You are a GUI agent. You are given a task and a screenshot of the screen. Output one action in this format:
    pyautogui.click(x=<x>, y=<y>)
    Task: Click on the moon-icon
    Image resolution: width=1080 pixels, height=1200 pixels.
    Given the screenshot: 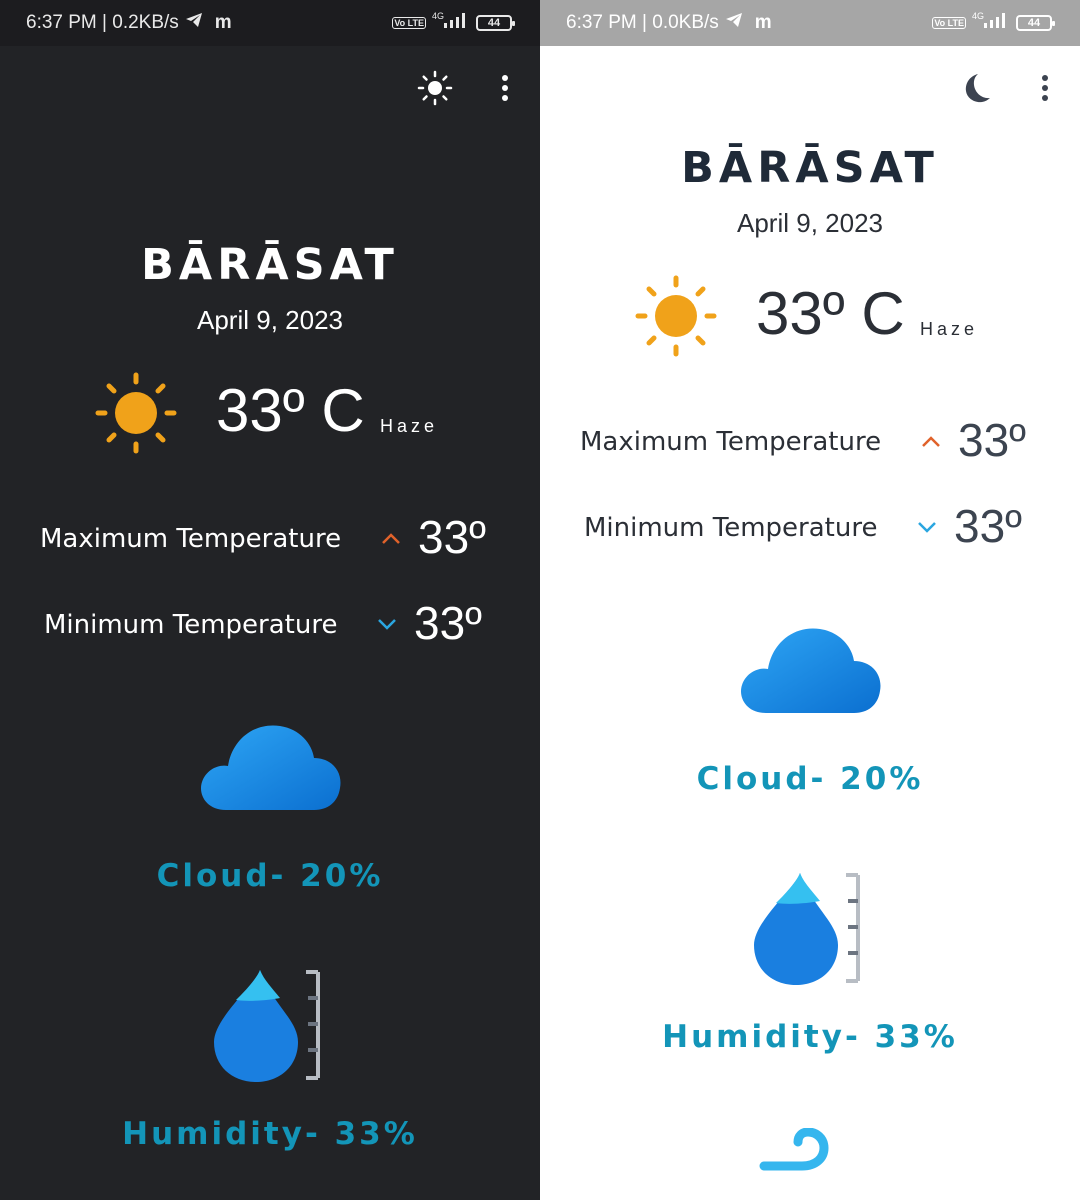 What is the action you would take?
    pyautogui.click(x=977, y=88)
    